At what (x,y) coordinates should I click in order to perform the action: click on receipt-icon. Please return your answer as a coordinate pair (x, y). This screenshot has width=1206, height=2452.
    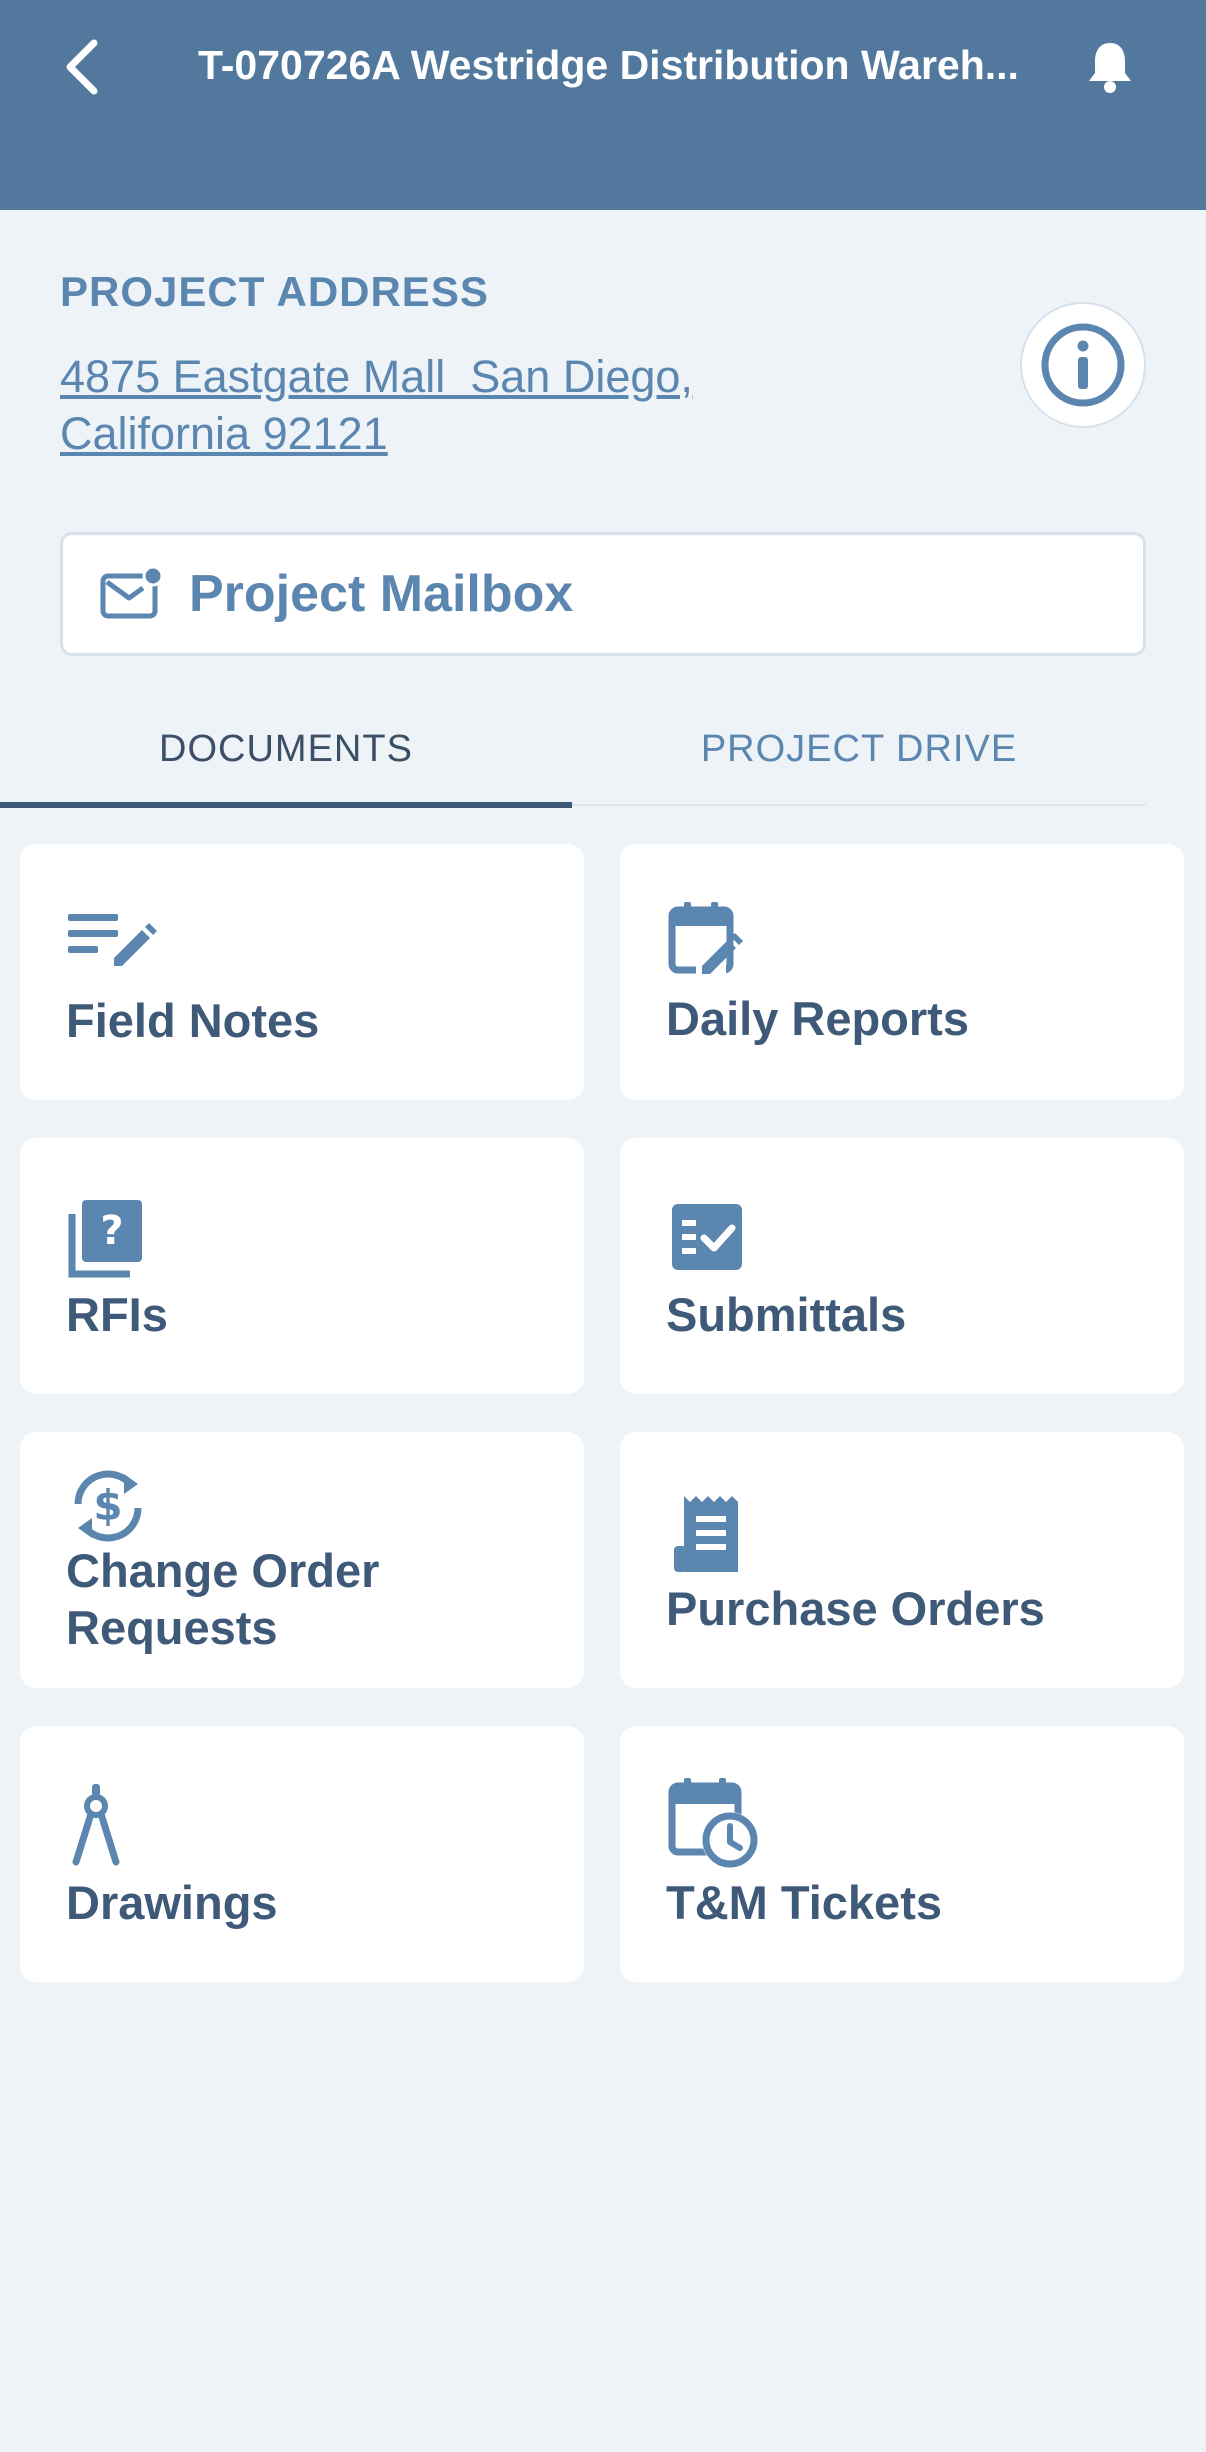
    Looking at the image, I should click on (706, 1534).